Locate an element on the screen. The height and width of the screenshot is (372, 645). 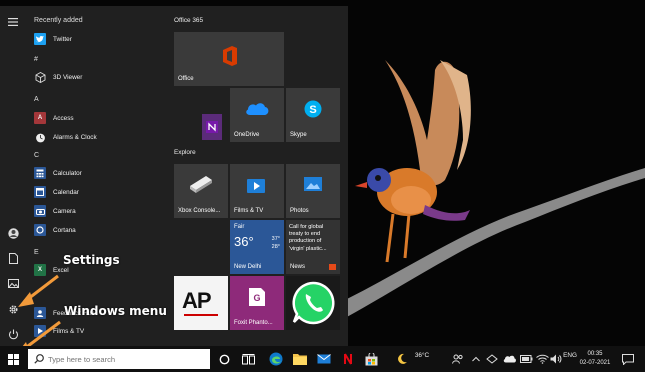
chevron-up-icon is located at coordinates (476, 359).